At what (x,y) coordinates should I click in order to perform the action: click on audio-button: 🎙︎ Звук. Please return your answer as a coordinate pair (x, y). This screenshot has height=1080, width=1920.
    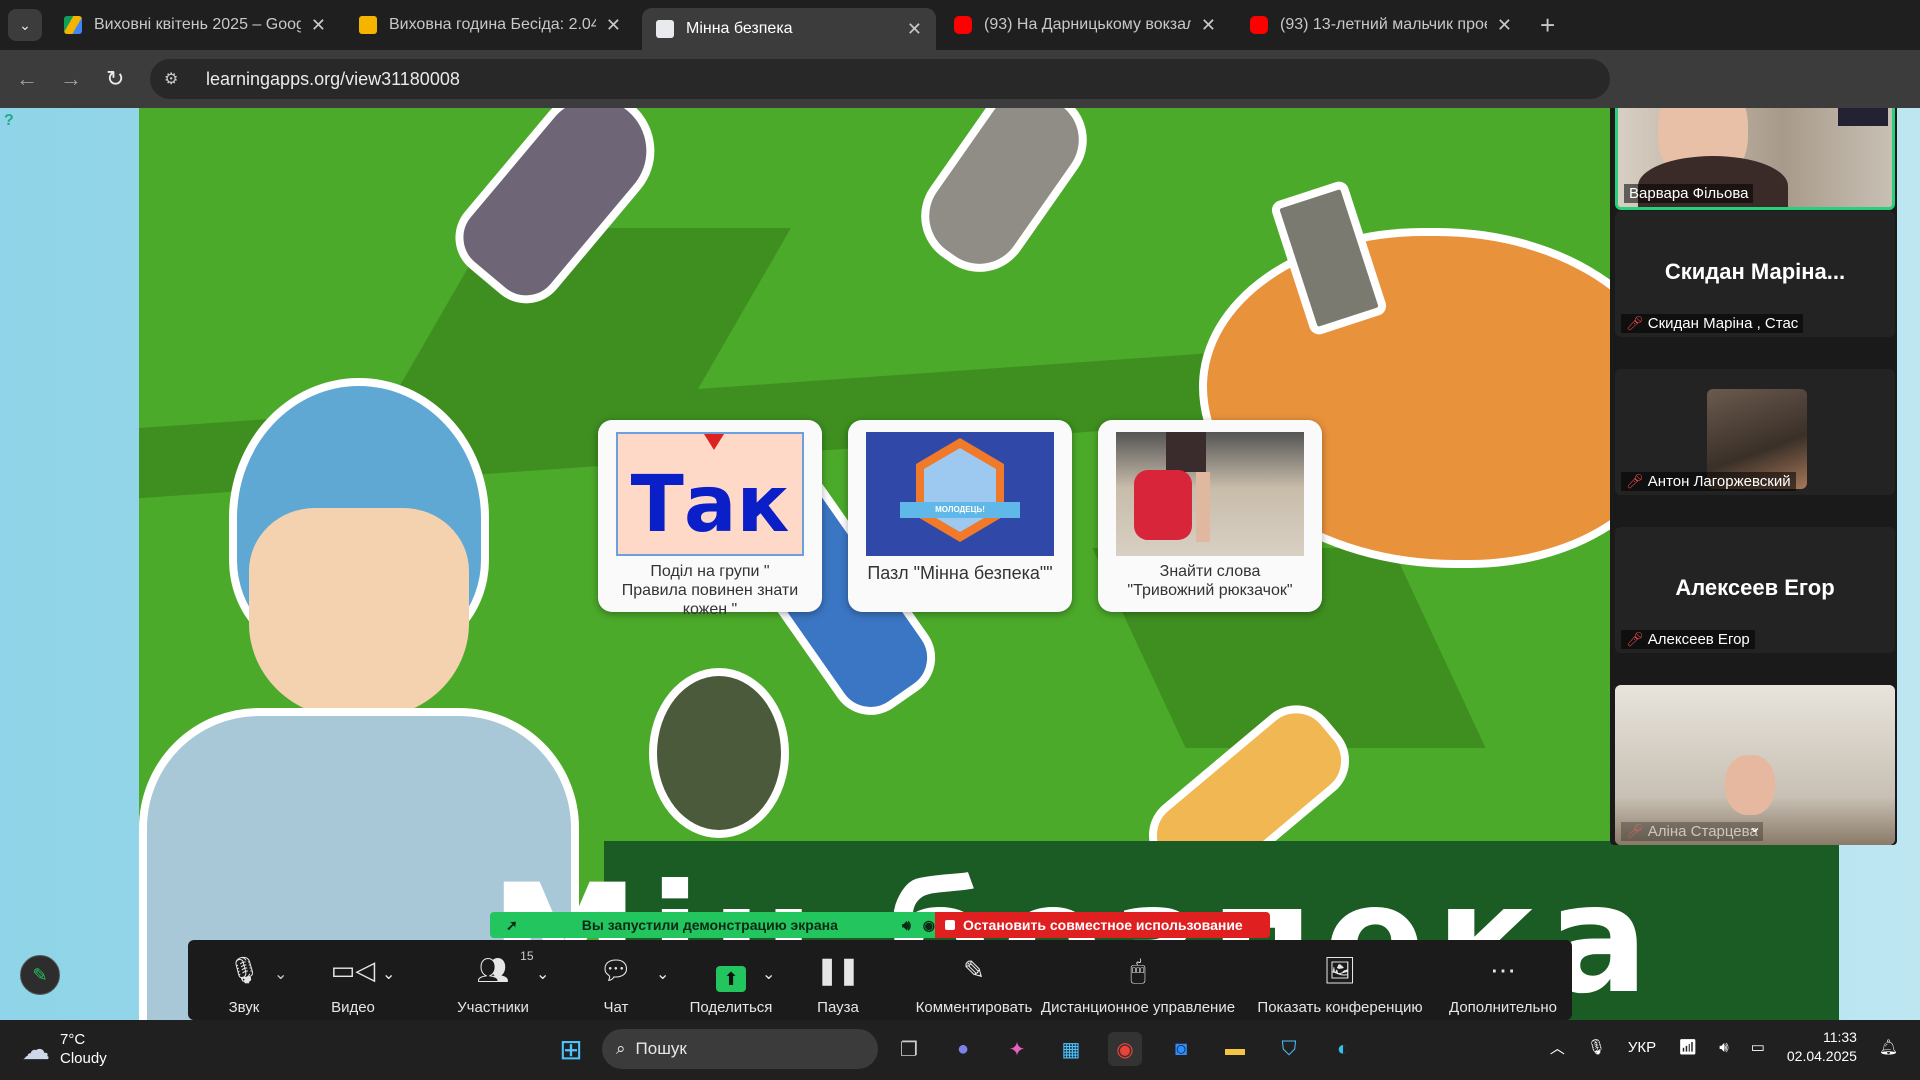
    Looking at the image, I should click on (244, 980).